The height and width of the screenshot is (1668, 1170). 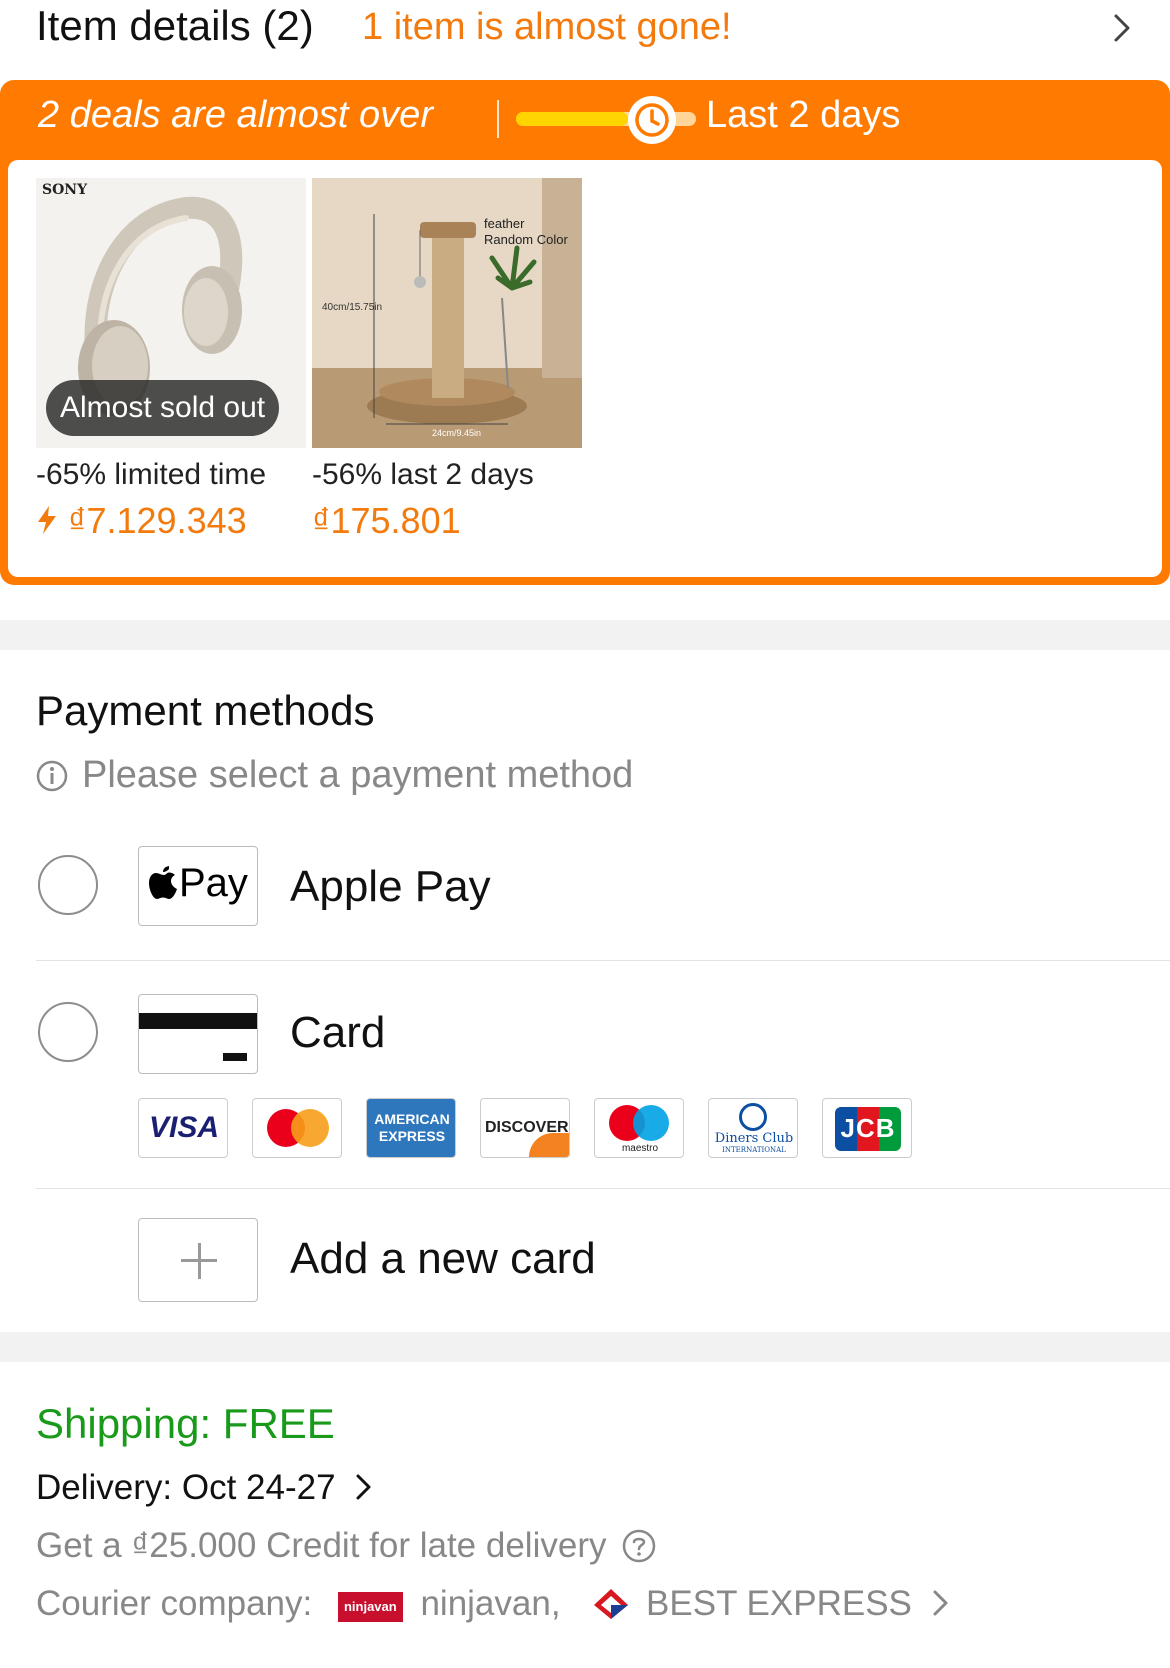 What do you see at coordinates (525, 1128) in the screenshot?
I see `discover-logo: DISCOVER` at bounding box center [525, 1128].